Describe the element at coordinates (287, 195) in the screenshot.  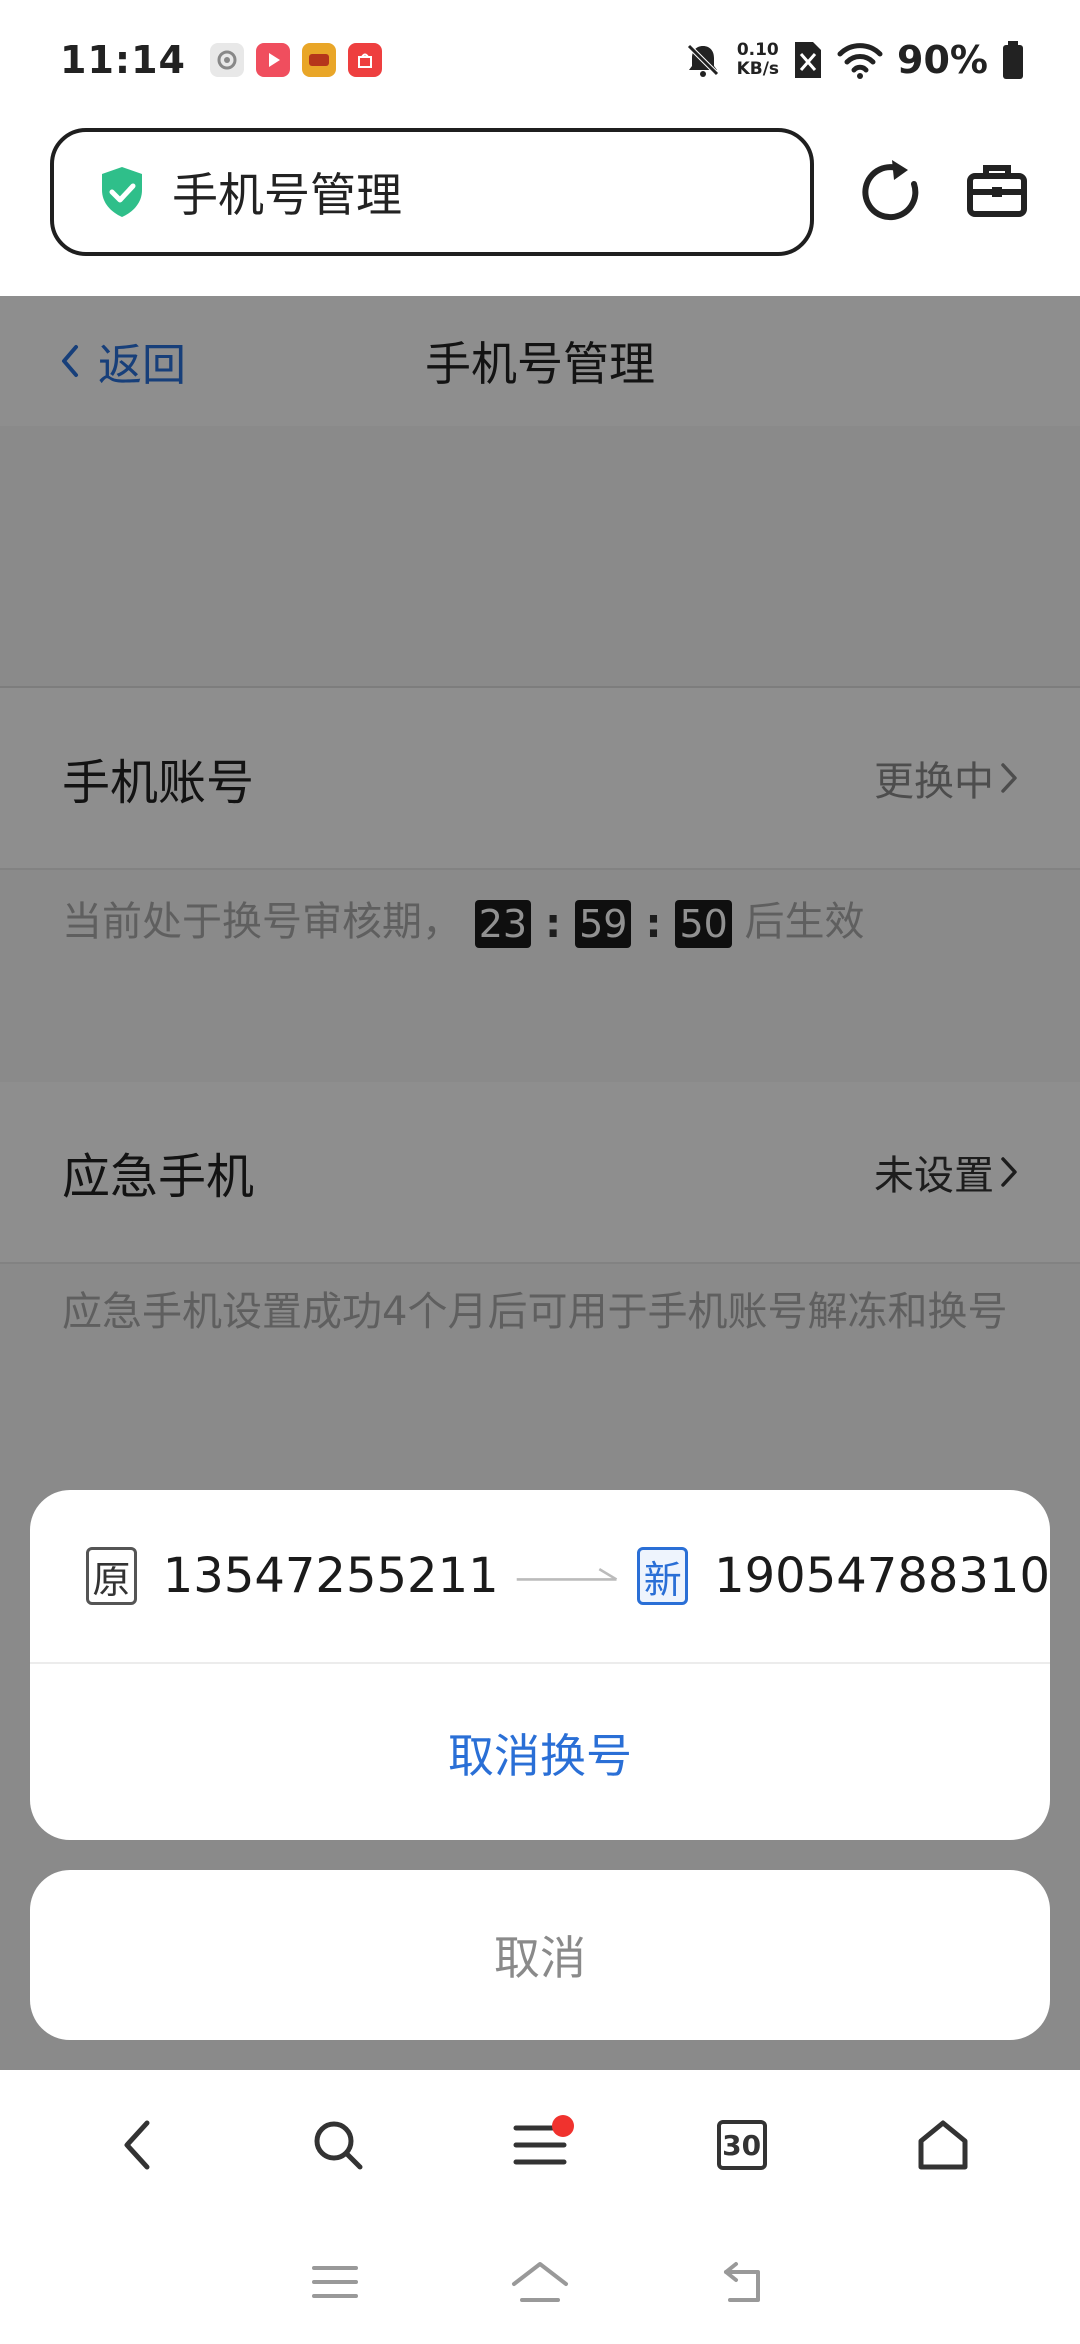
I see `url-title: 手机号管理` at that location.